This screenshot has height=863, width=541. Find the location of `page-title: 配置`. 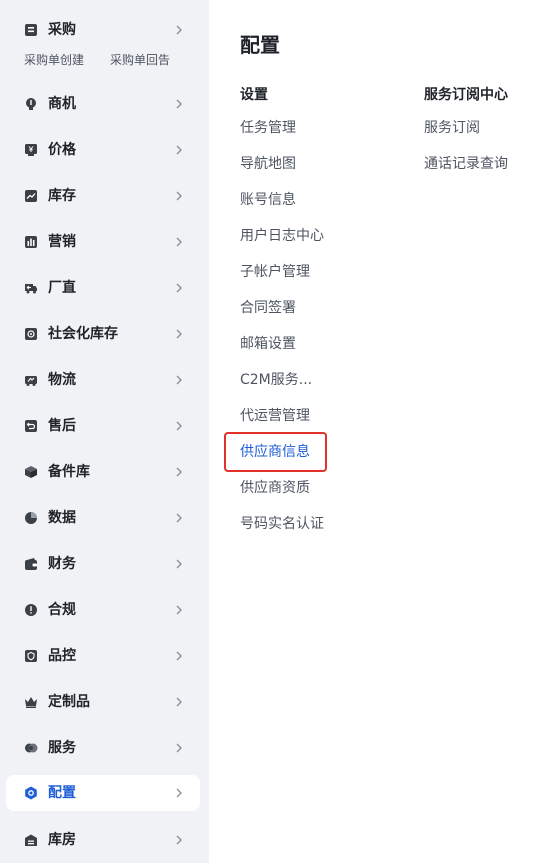

page-title: 配置 is located at coordinates (260, 45).